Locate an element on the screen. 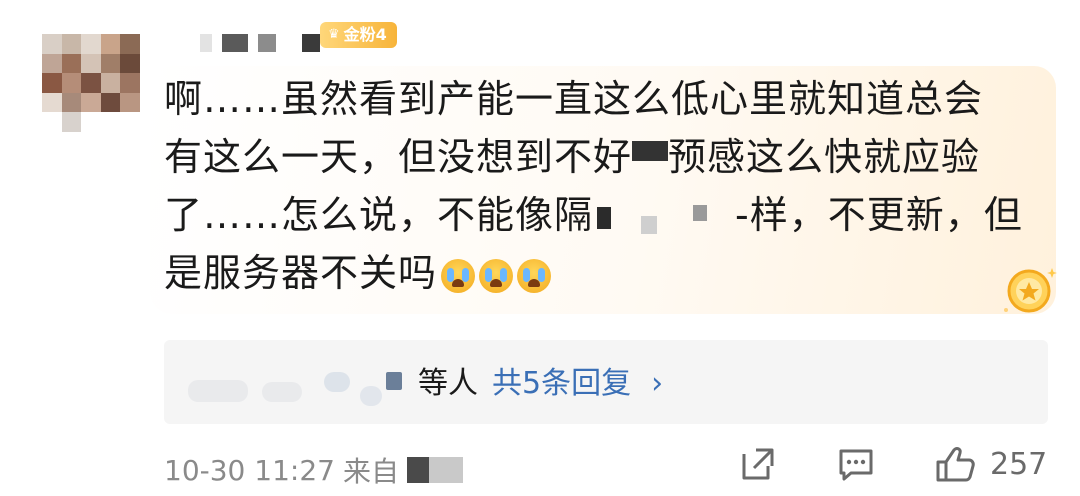  comment-icon is located at coordinates (856, 465).